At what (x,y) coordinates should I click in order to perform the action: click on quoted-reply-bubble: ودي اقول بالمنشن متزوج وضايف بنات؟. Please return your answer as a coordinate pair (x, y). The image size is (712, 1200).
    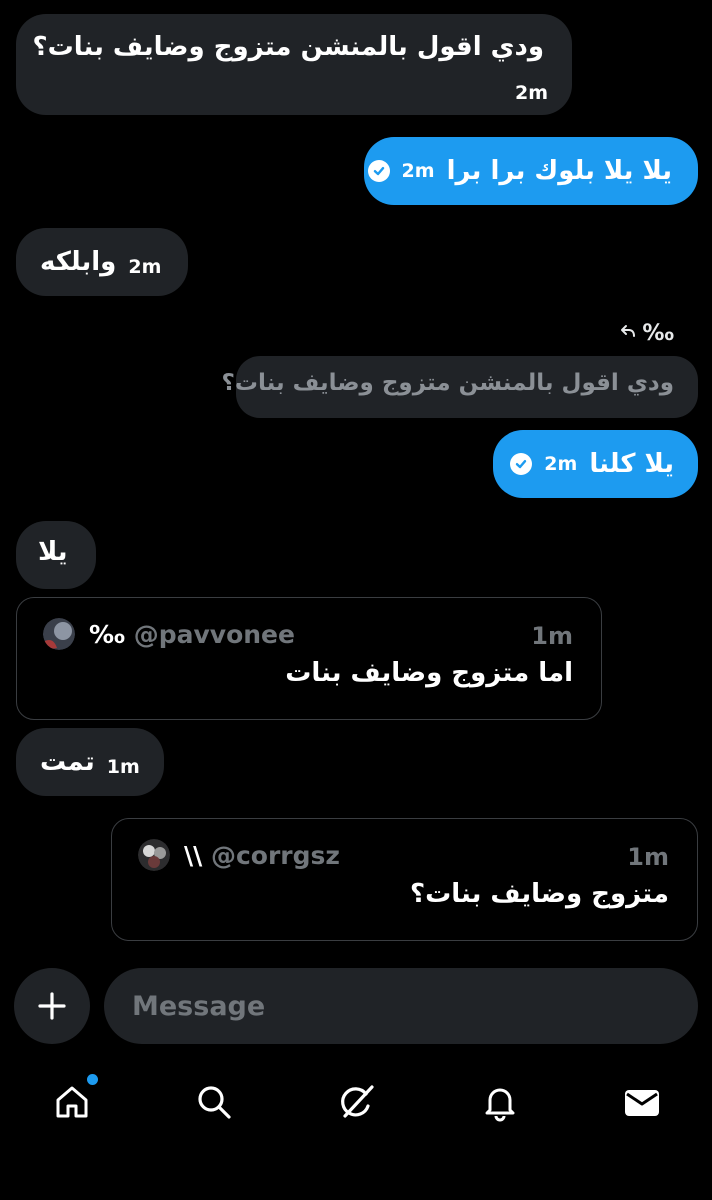
    Looking at the image, I should click on (460, 387).